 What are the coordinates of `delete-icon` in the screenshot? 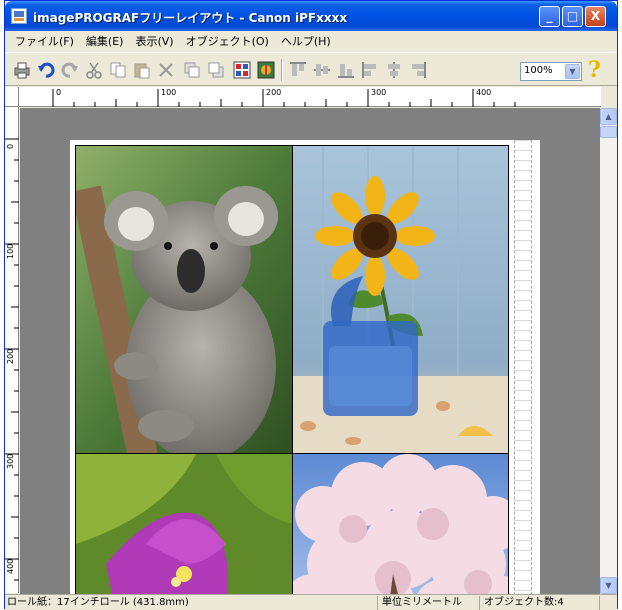 It's located at (166, 70).